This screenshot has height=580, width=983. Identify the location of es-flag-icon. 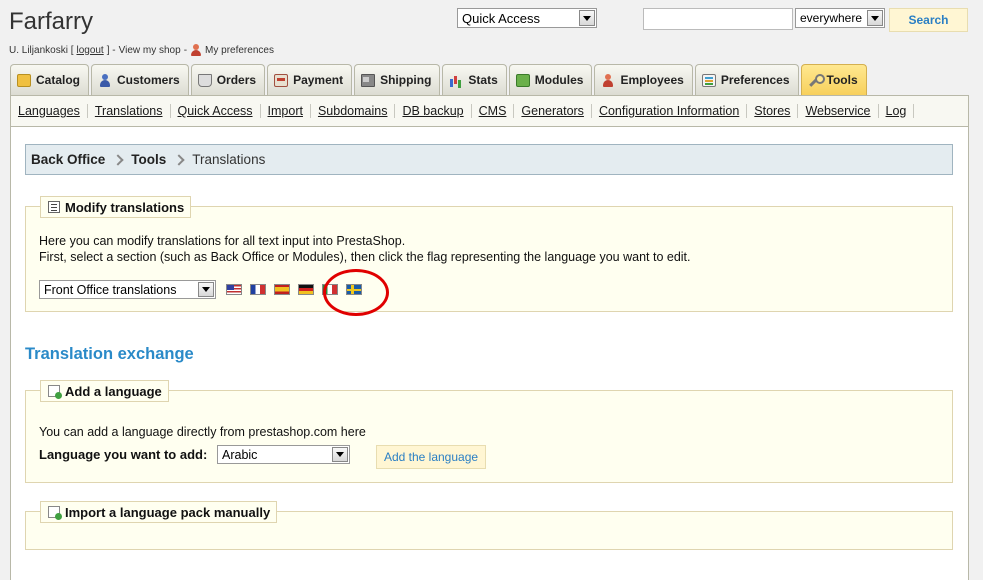
(282, 289).